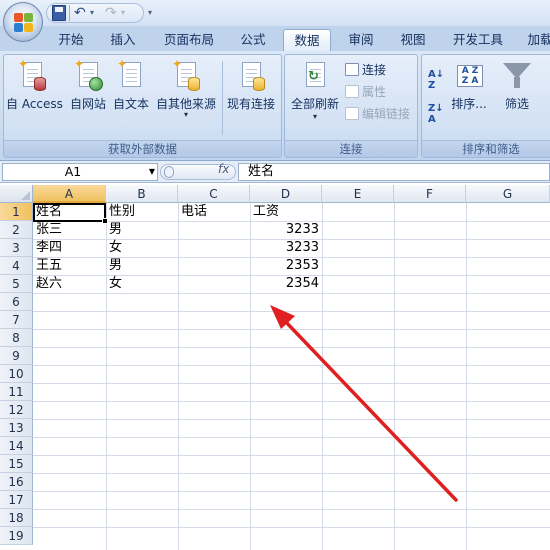 The width and height of the screenshot is (550, 550). I want to click on row-header-19: 19, so click(16, 536).